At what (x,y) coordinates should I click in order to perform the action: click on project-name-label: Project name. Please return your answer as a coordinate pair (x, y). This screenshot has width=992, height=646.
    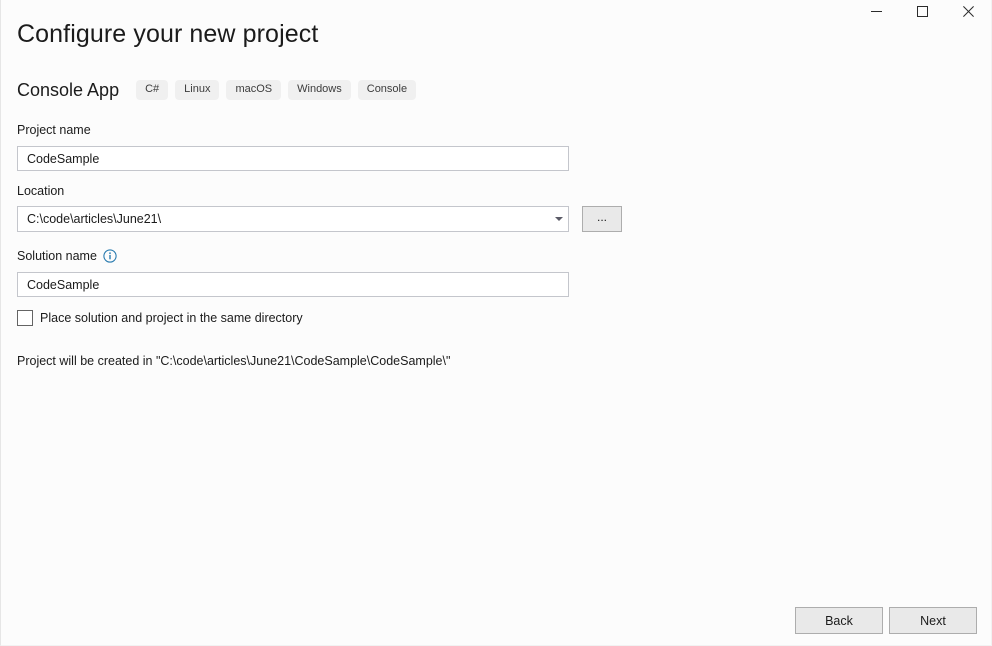
    Looking at the image, I should click on (54, 130).